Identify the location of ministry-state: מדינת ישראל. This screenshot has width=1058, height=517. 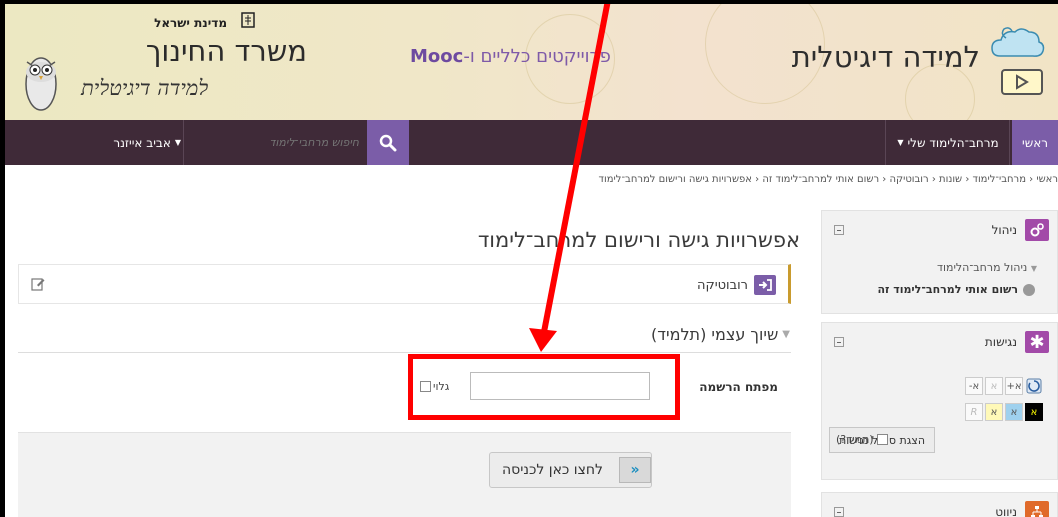
(190, 23).